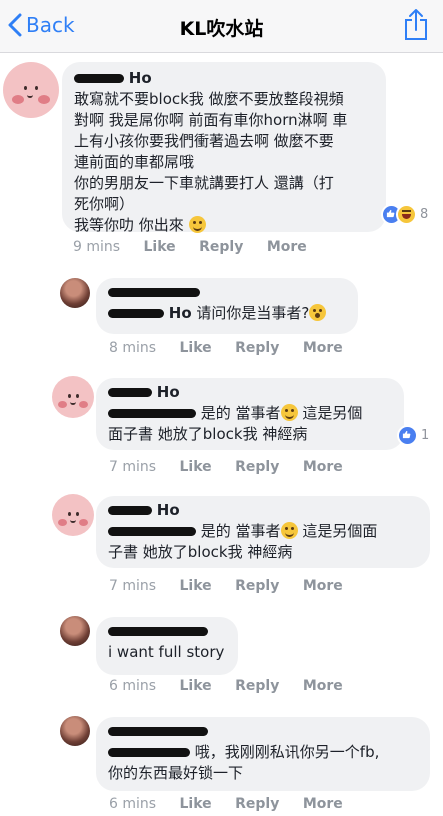 The width and height of the screenshot is (443, 816). I want to click on comment-bubble: i want full story, so click(167, 646).